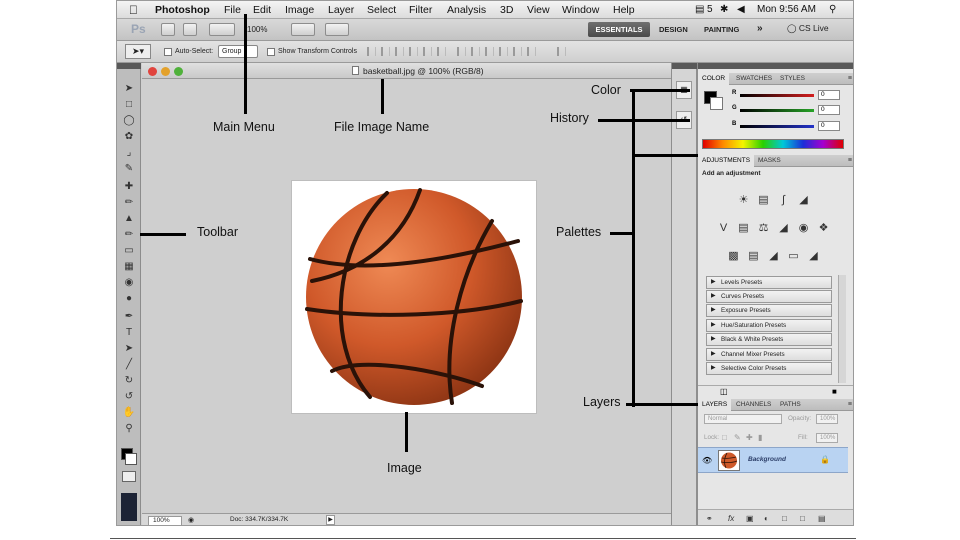  What do you see at coordinates (152, 71) in the screenshot?
I see `close-window-button` at bounding box center [152, 71].